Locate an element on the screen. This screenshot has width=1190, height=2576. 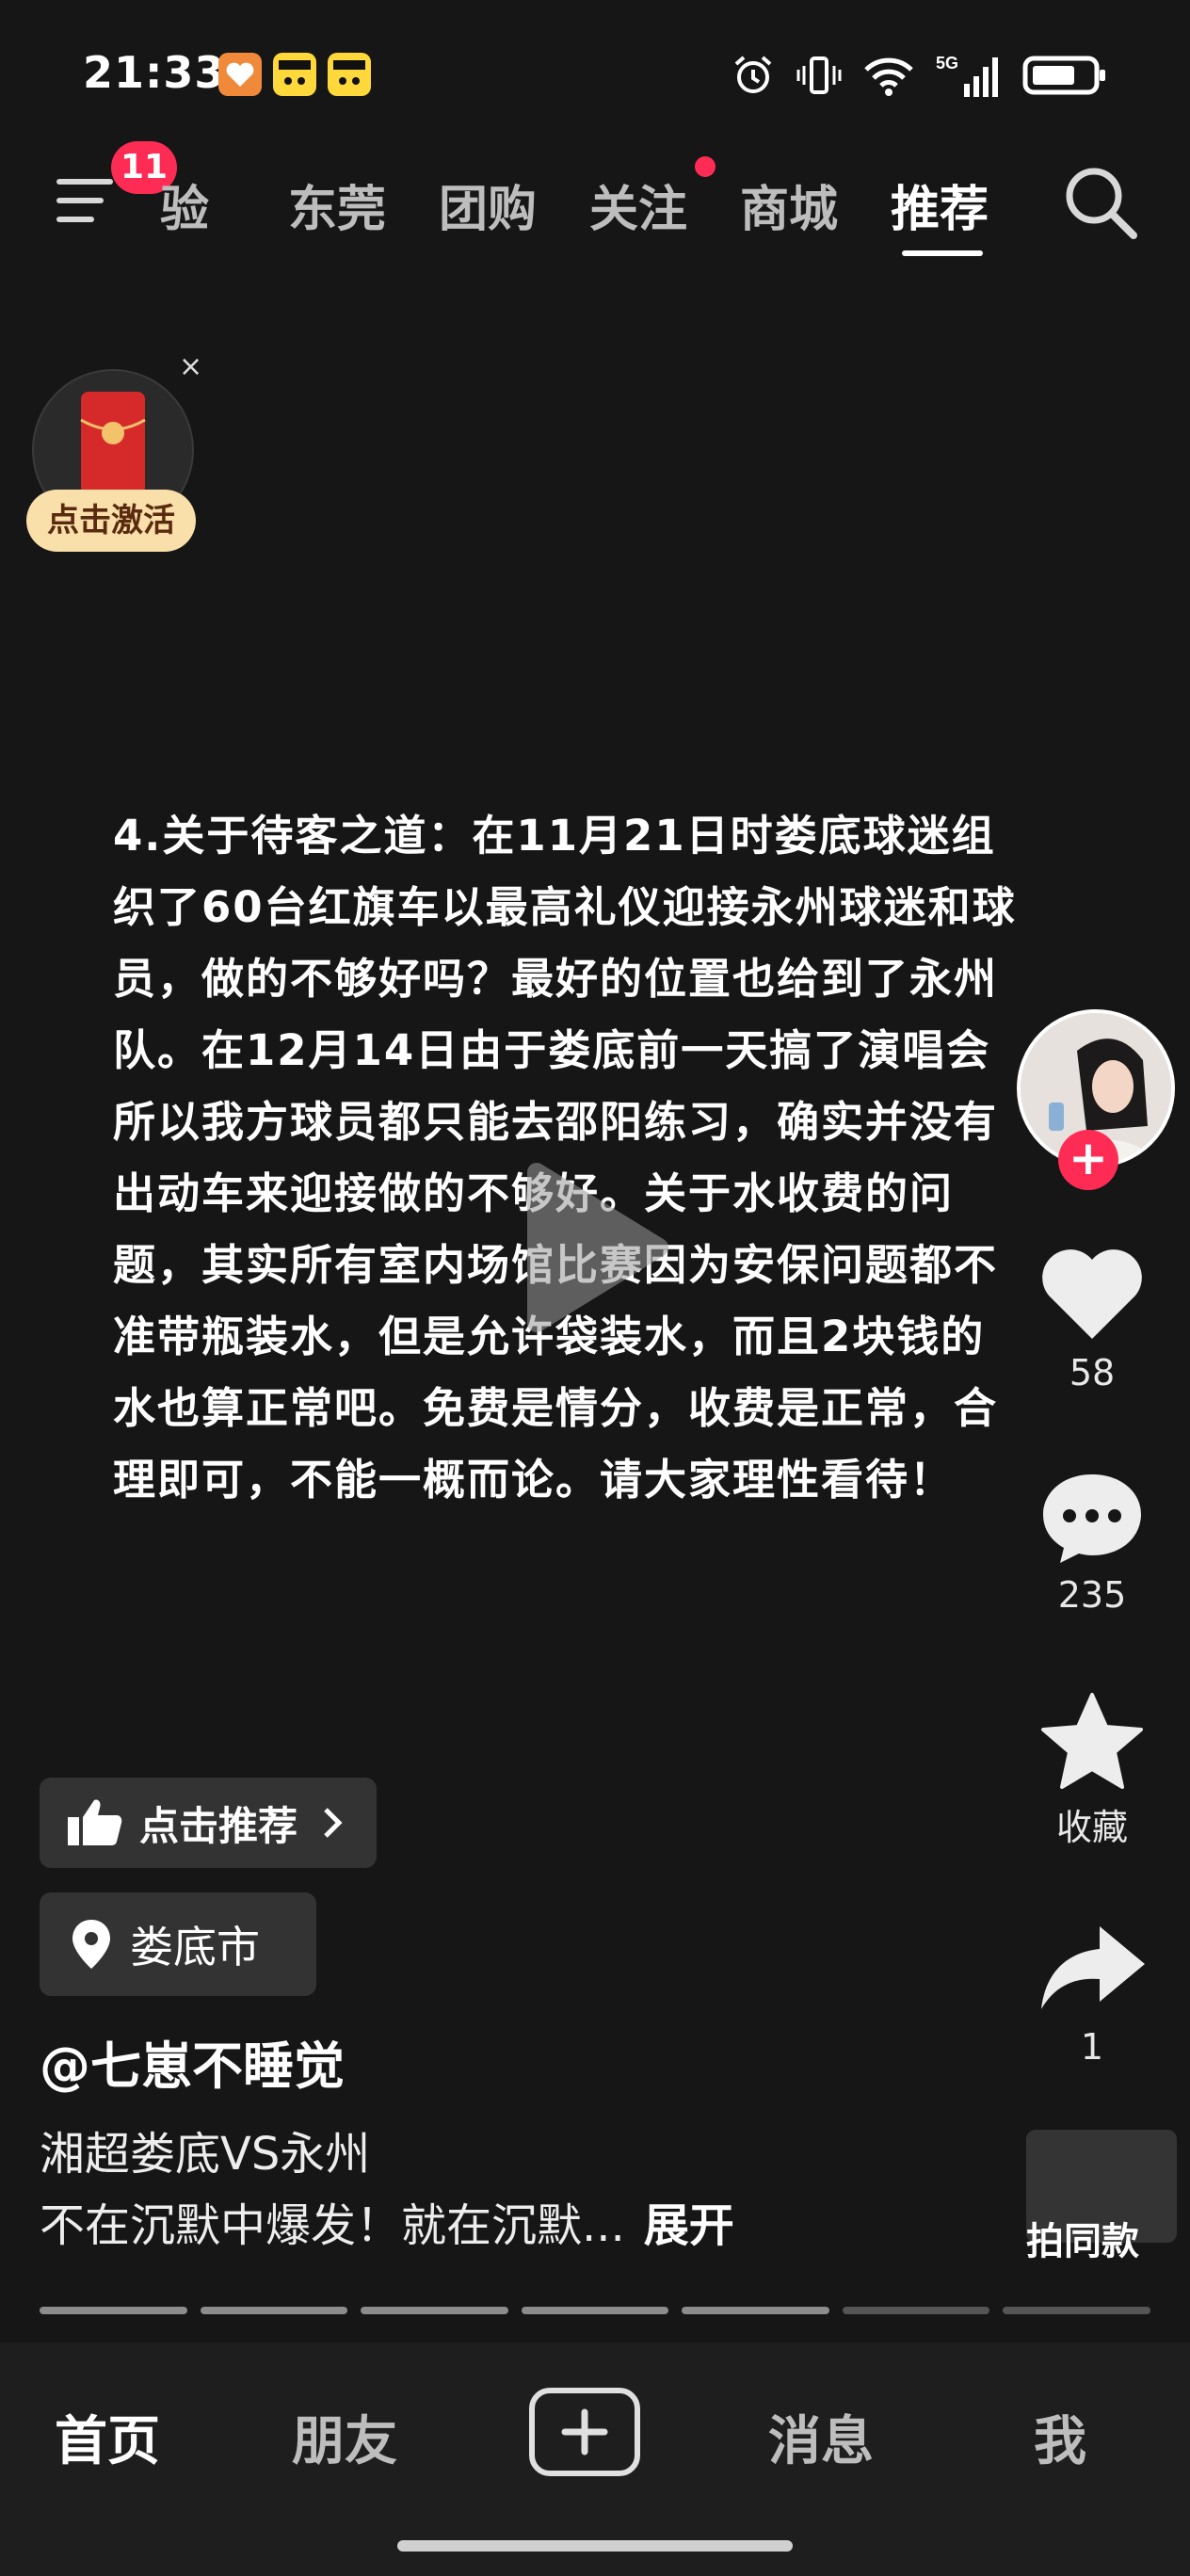
battery-icon is located at coordinates (1063, 75).